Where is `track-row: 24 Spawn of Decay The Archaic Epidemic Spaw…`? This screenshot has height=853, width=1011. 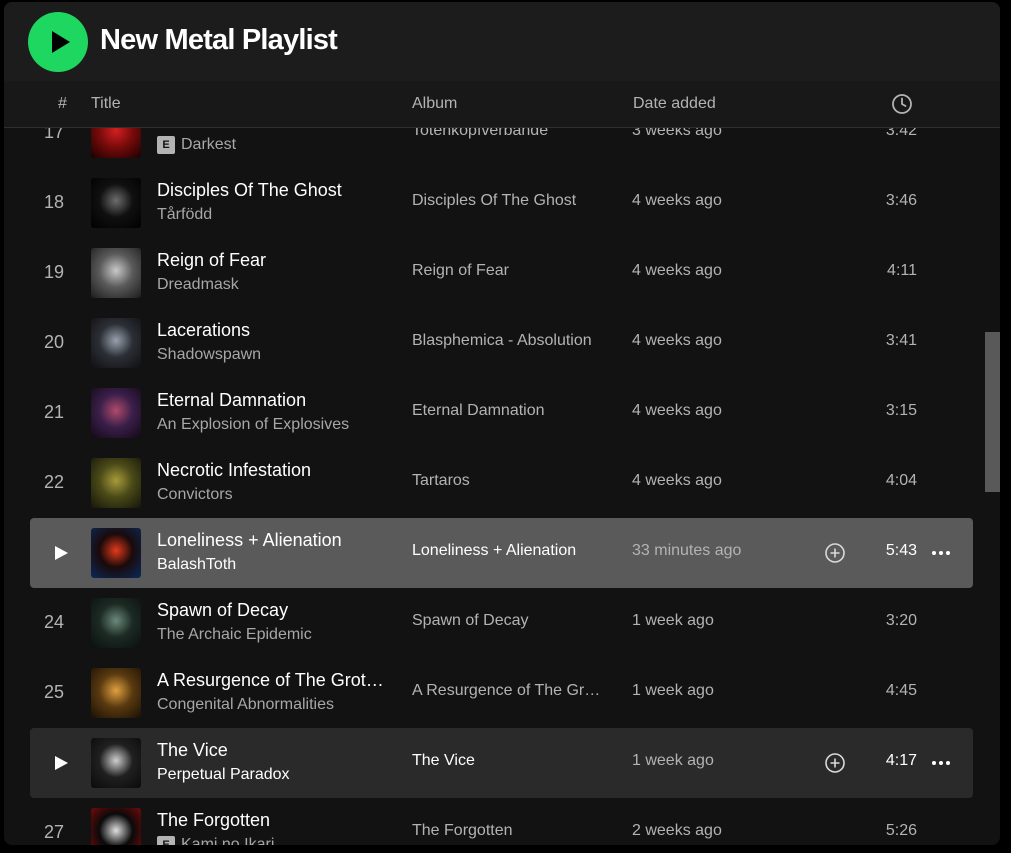
track-row: 24 Spawn of Decay The Archaic Epidemic Spaw… is located at coordinates (501, 623).